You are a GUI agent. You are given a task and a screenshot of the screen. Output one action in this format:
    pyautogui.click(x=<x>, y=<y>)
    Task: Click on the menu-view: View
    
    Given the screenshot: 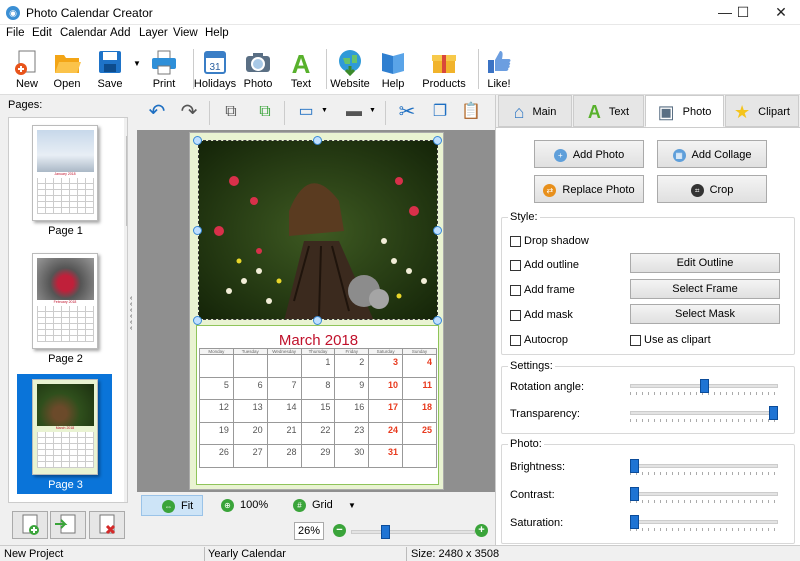 What is the action you would take?
    pyautogui.click(x=185, y=33)
    